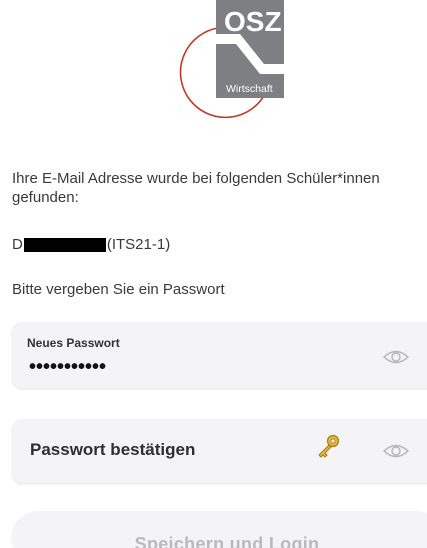 This screenshot has width=427, height=548. What do you see at coordinates (17, 244) in the screenshot?
I see `student-name-initial: D` at bounding box center [17, 244].